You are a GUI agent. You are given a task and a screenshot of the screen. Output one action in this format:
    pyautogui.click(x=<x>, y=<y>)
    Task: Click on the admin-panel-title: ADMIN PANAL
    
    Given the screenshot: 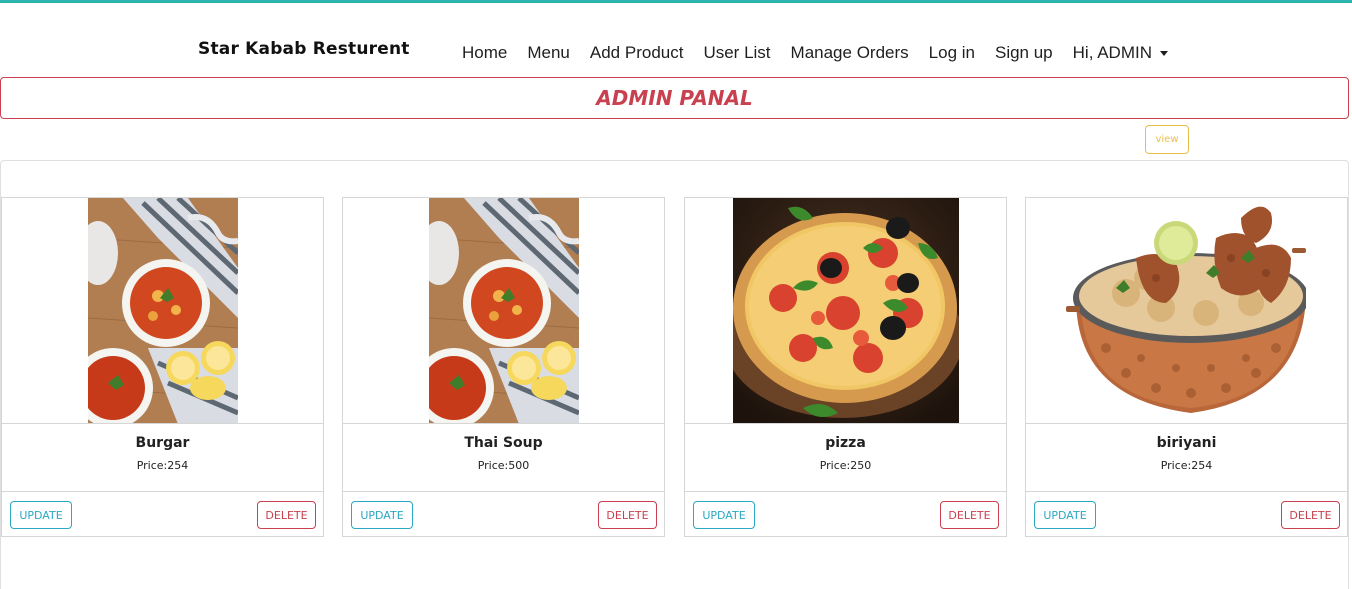 What is the action you would take?
    pyautogui.click(x=674, y=98)
    